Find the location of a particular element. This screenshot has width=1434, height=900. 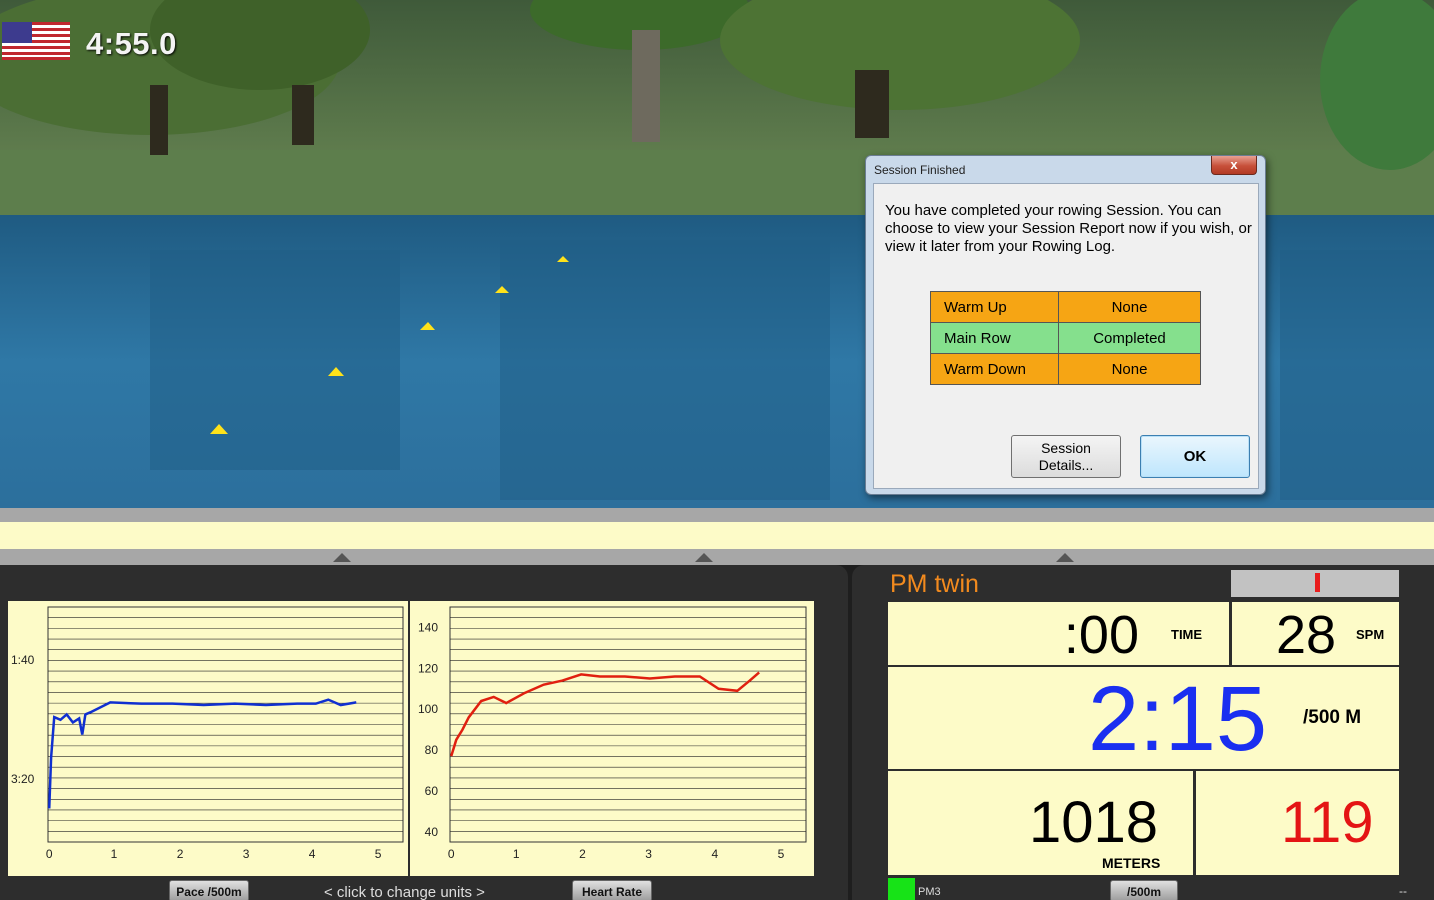

y-tick-label: 140 is located at coordinates (428, 627).